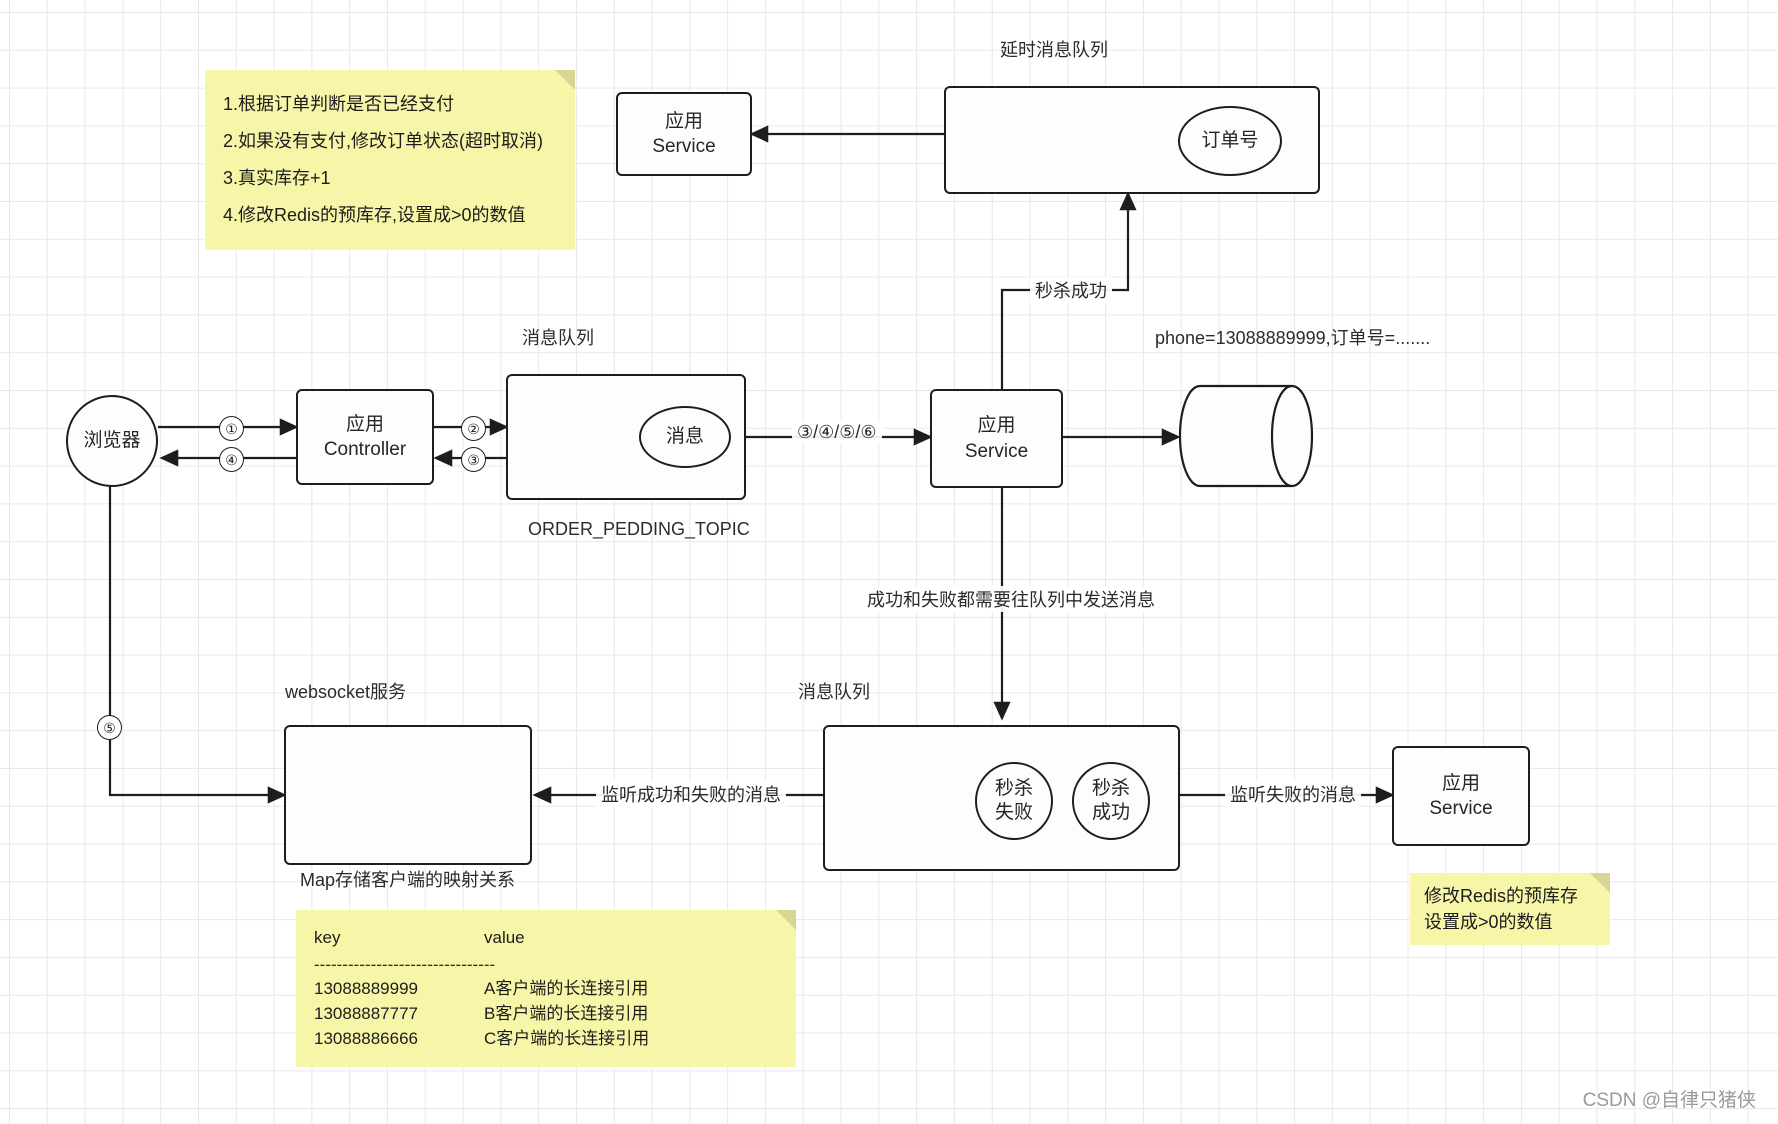  I want to click on app-service-mid-line1: 应用, so click(996, 426).